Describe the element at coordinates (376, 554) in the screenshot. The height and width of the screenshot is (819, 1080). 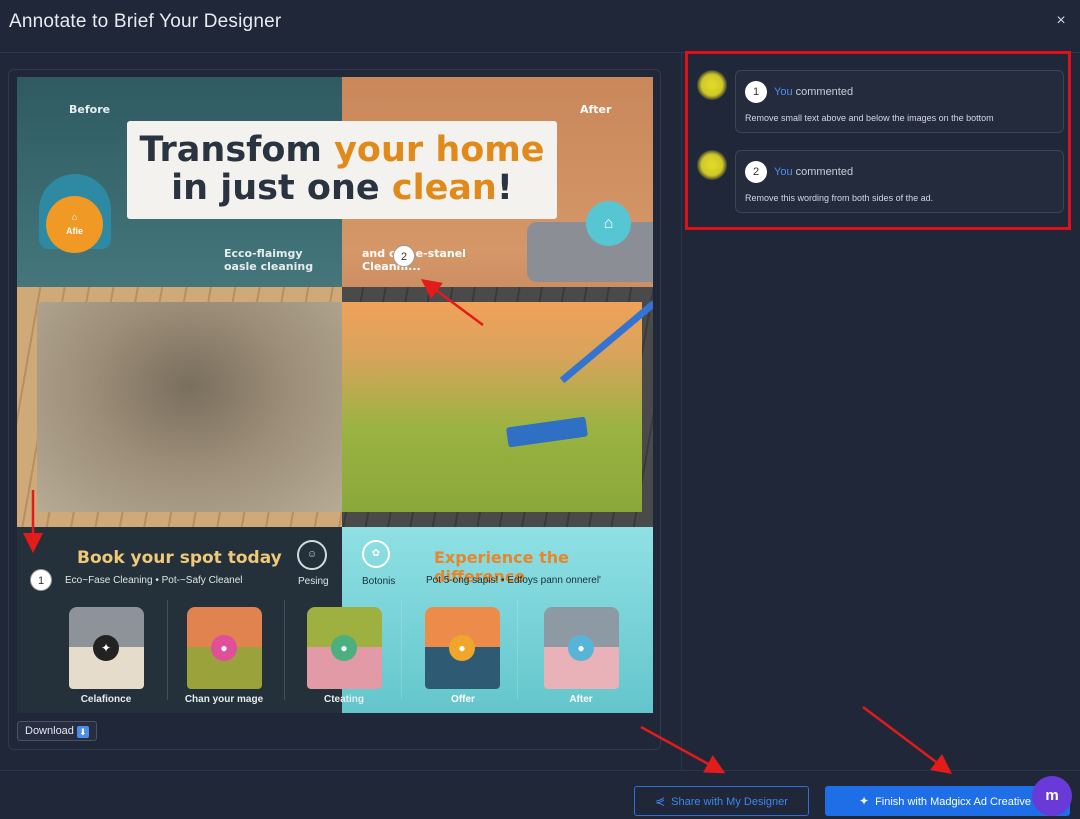
I see `flower-icon: ✿` at that location.